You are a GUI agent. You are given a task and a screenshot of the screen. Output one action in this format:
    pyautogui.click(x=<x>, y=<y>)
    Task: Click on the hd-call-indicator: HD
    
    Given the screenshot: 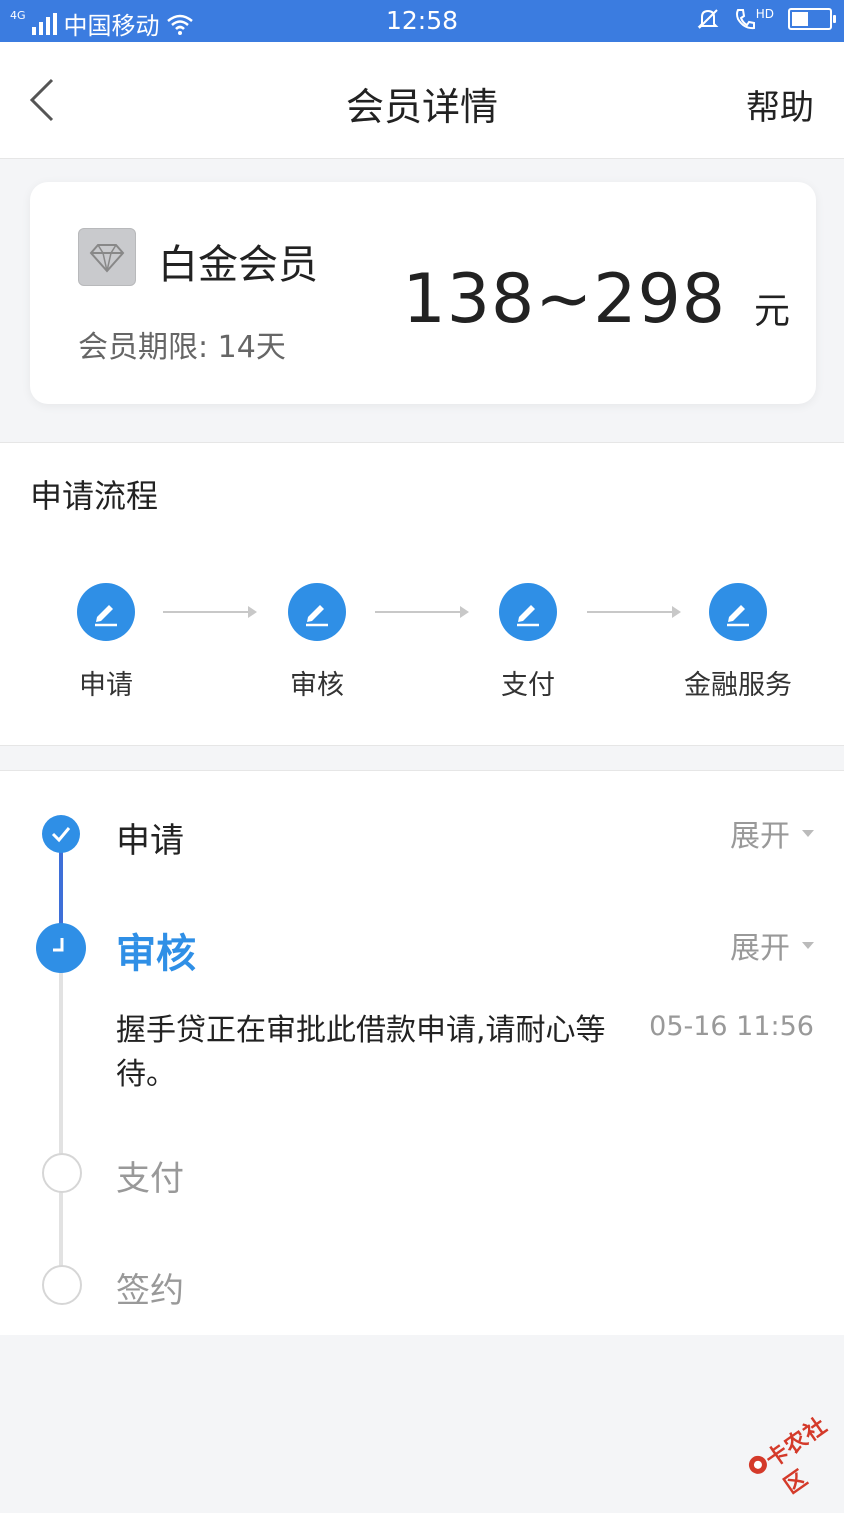 What is the action you would take?
    pyautogui.click(x=754, y=19)
    